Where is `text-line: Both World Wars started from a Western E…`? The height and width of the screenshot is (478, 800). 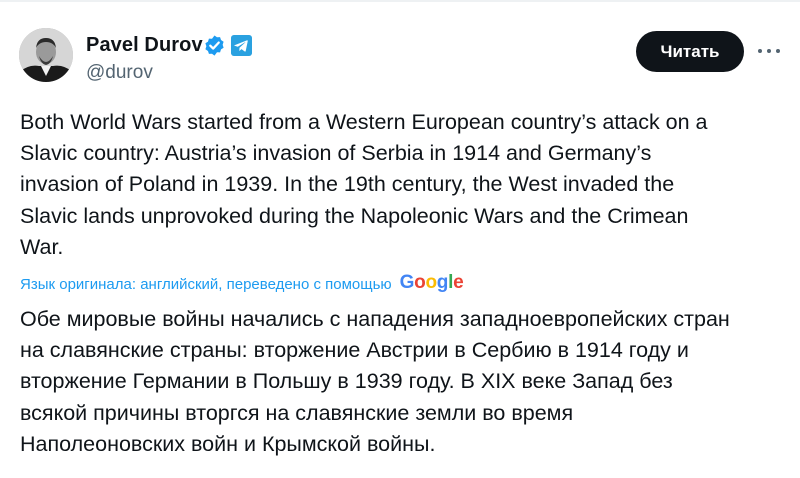
text-line: Both World Wars started from a Western E… is located at coordinates (364, 122).